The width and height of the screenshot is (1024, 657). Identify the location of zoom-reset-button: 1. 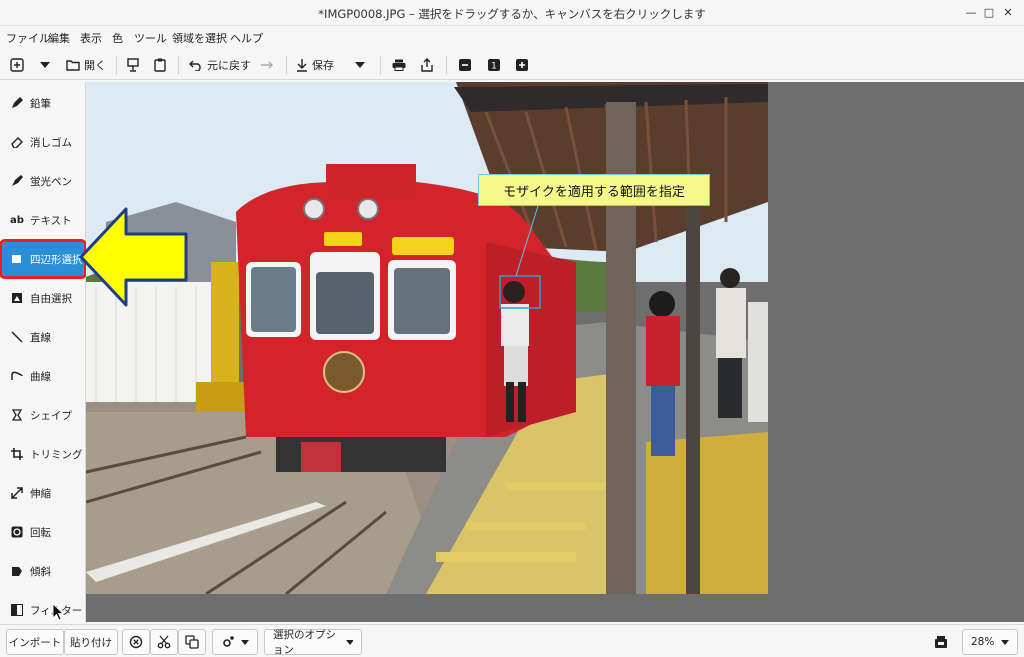
(494, 65).